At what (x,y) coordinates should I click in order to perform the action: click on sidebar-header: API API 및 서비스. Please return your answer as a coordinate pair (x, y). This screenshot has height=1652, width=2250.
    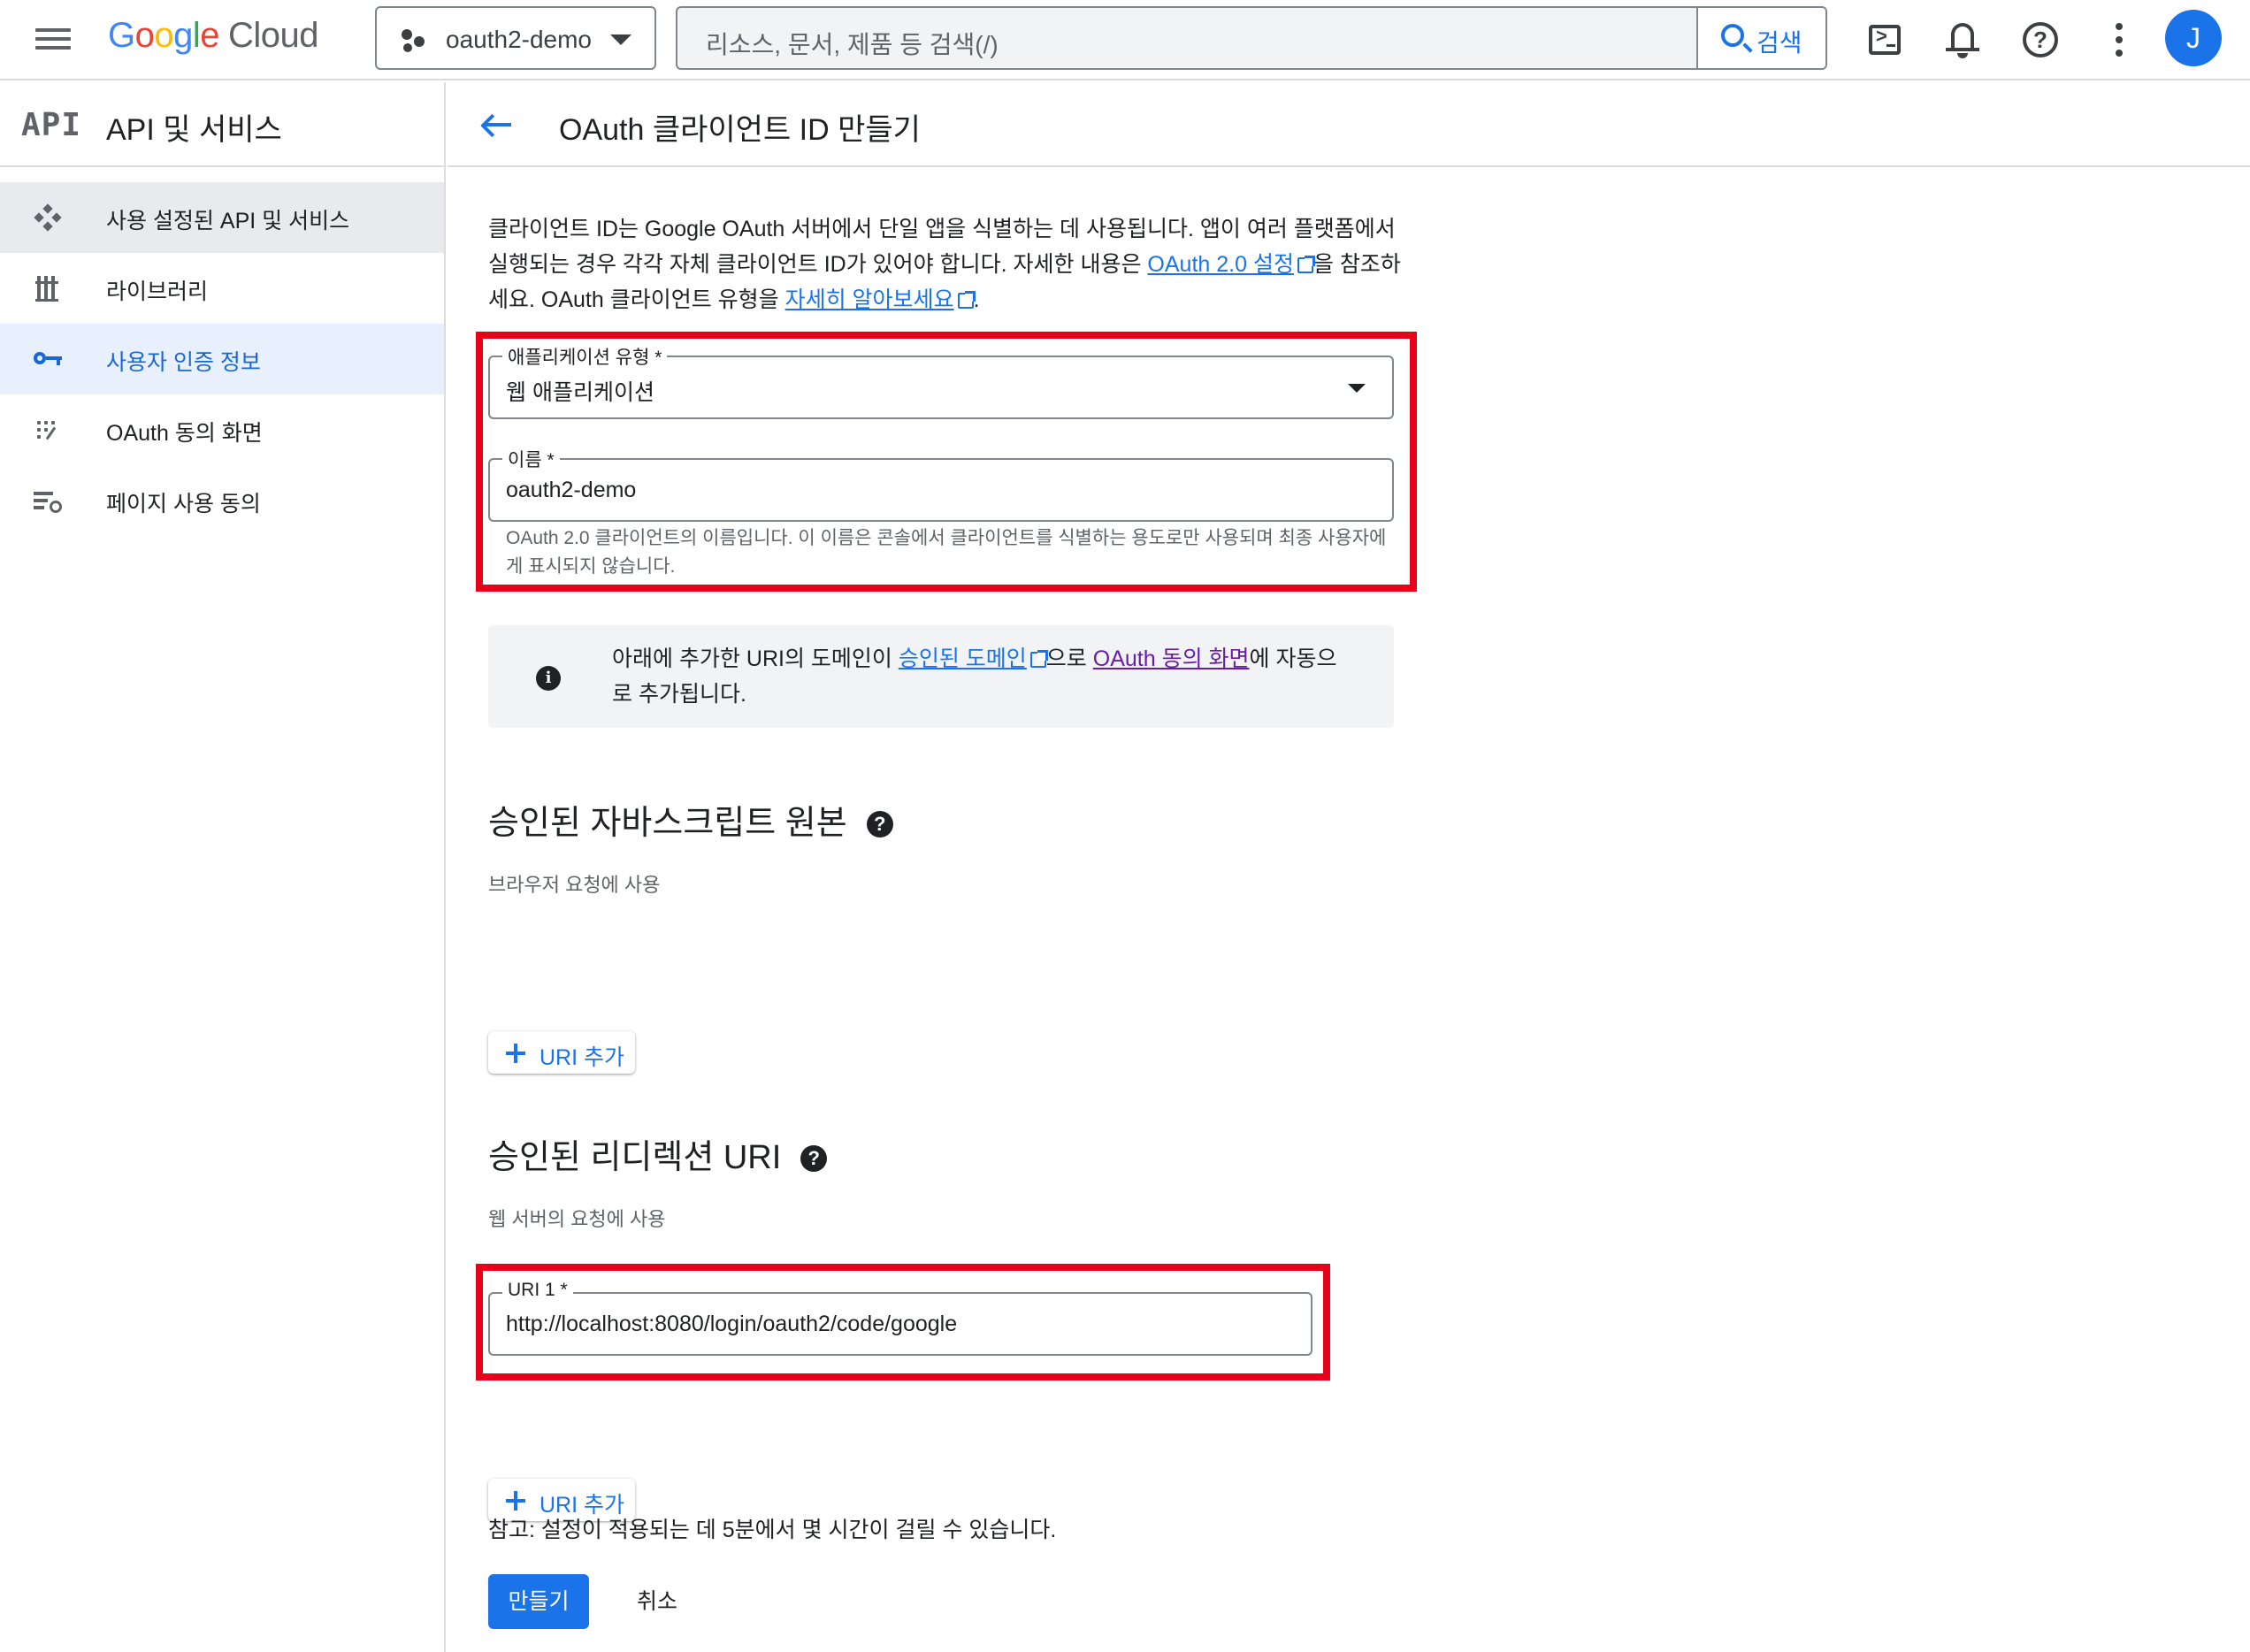
    Looking at the image, I should click on (222, 124).